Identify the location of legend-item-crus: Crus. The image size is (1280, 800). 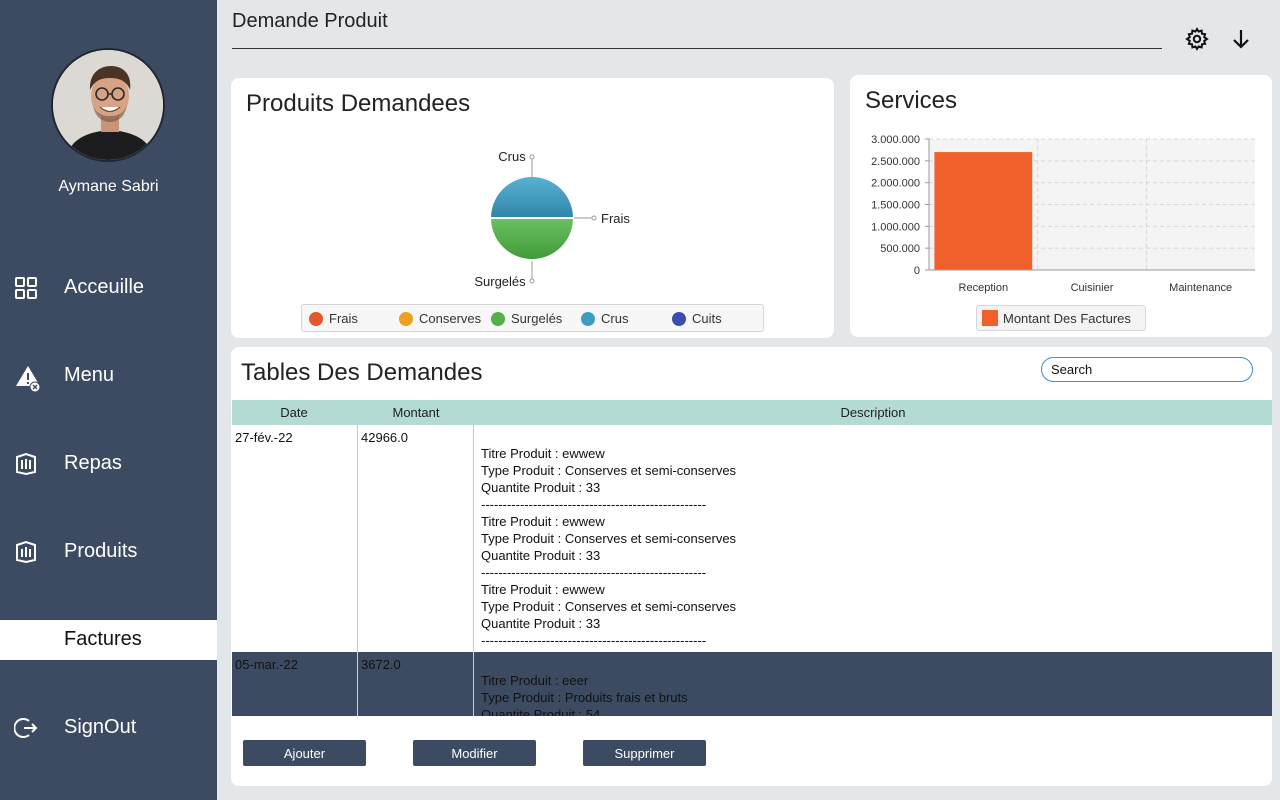
(604, 318).